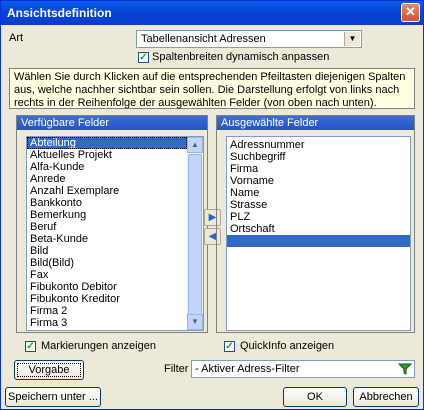 This screenshot has height=410, width=424. I want to click on window-title: Ansichtsdefinition, so click(59, 13).